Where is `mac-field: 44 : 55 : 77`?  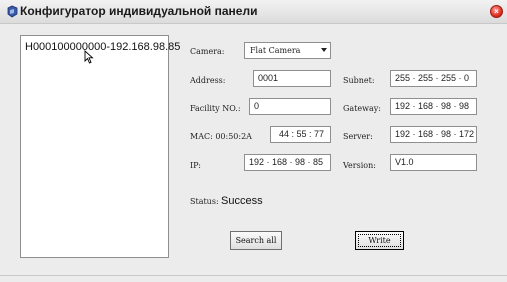
mac-field: 44 : 55 : 77 is located at coordinates (300, 134).